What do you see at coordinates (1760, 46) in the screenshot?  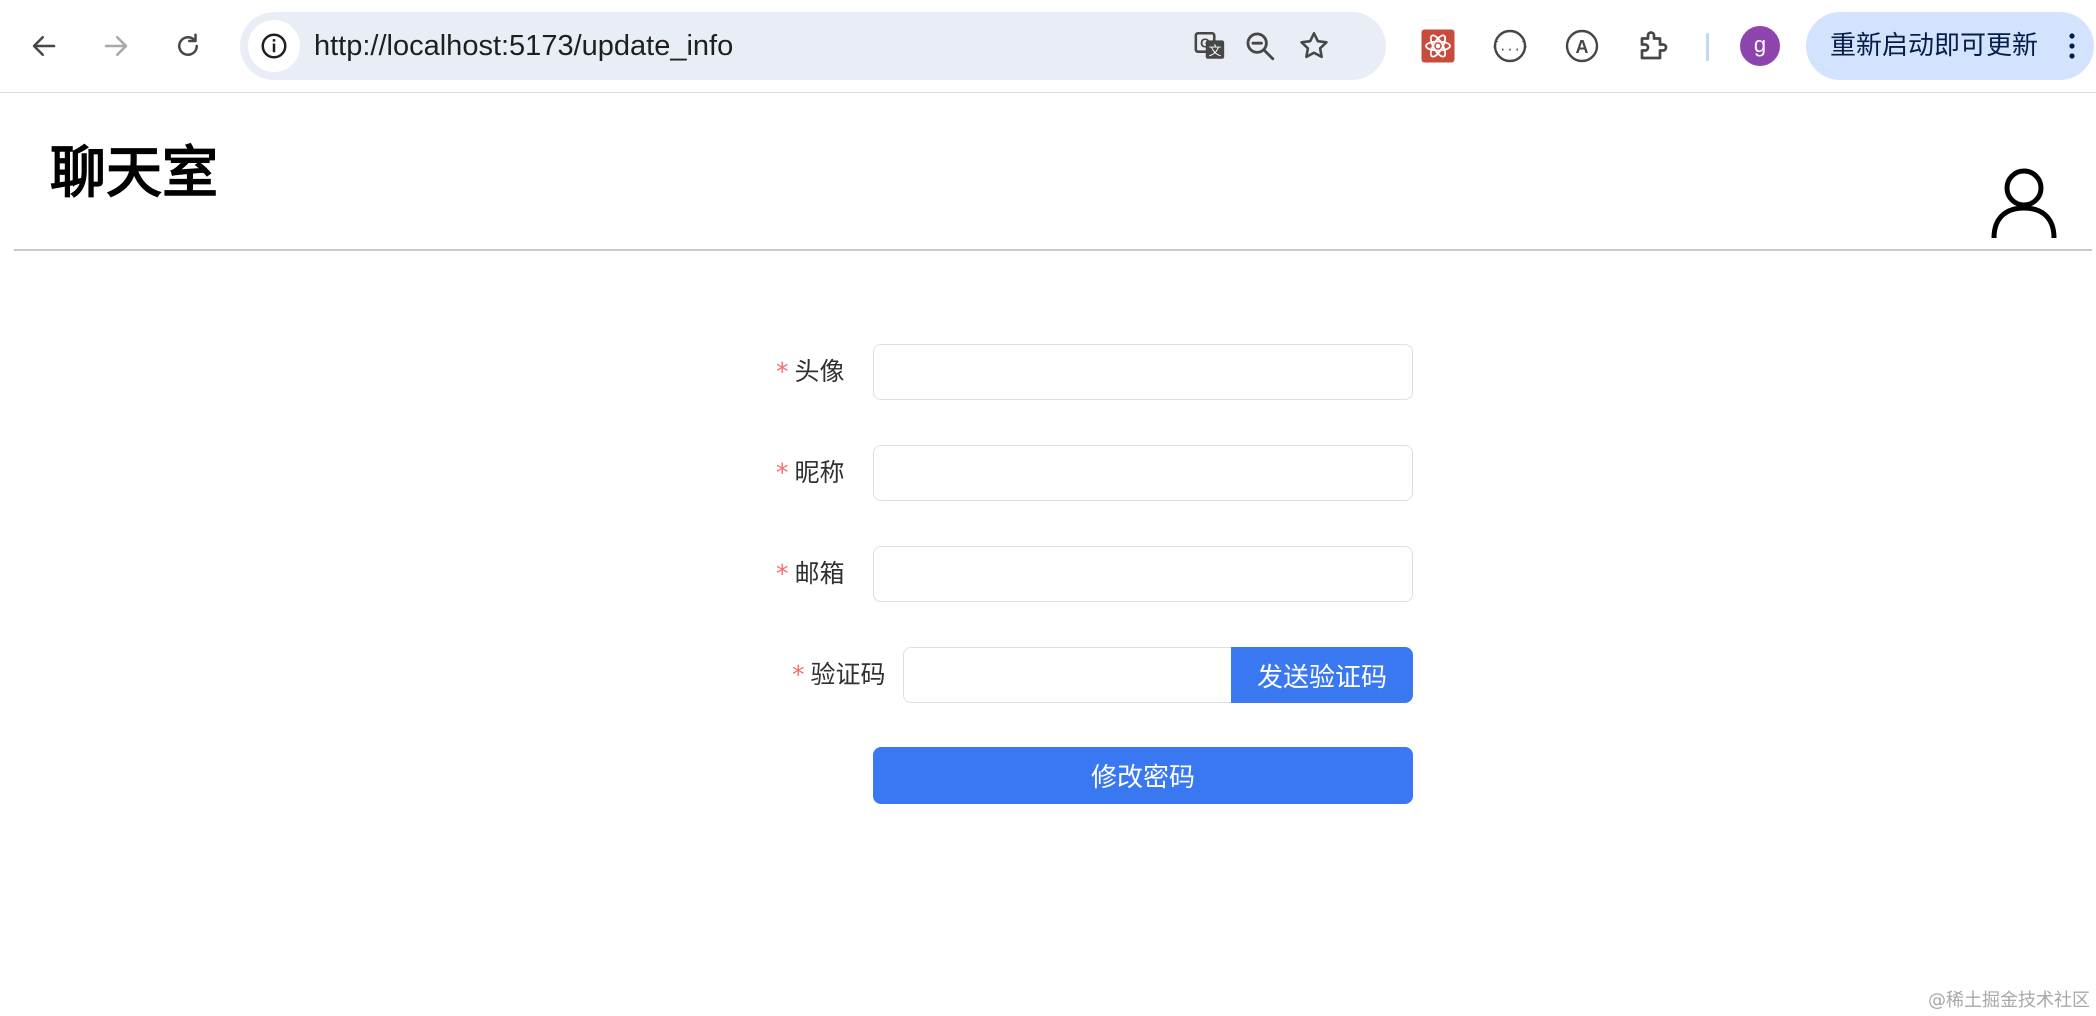 I see `profile-avatar: g` at bounding box center [1760, 46].